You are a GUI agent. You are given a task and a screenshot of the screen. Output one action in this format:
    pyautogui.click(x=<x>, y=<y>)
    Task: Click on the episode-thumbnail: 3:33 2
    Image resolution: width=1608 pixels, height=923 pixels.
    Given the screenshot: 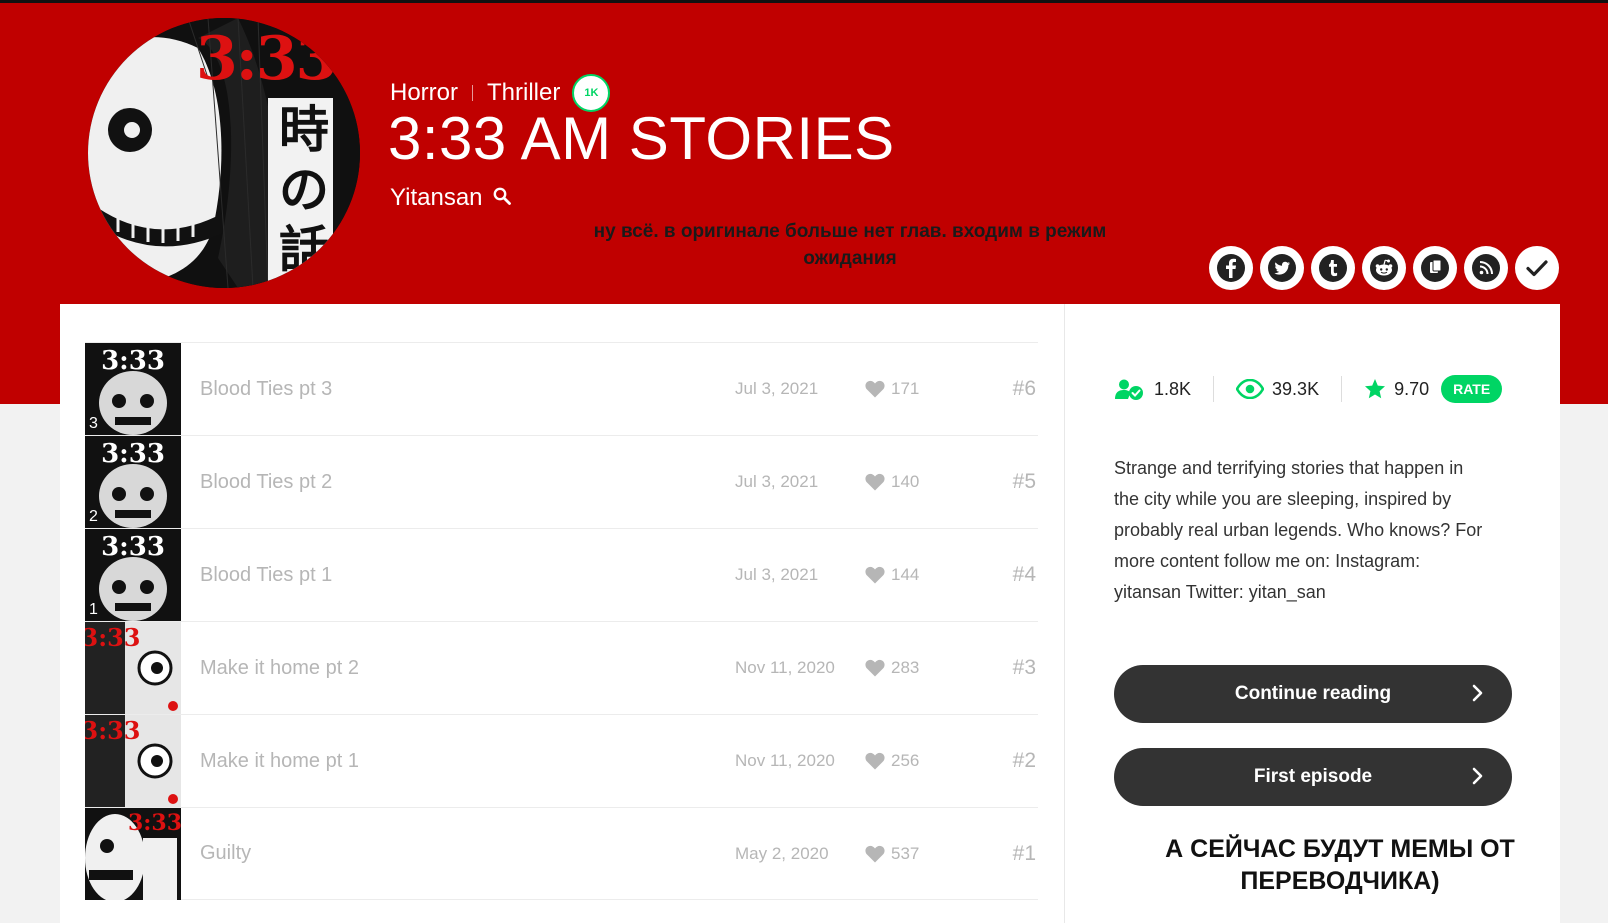 What is the action you would take?
    pyautogui.click(x=133, y=482)
    